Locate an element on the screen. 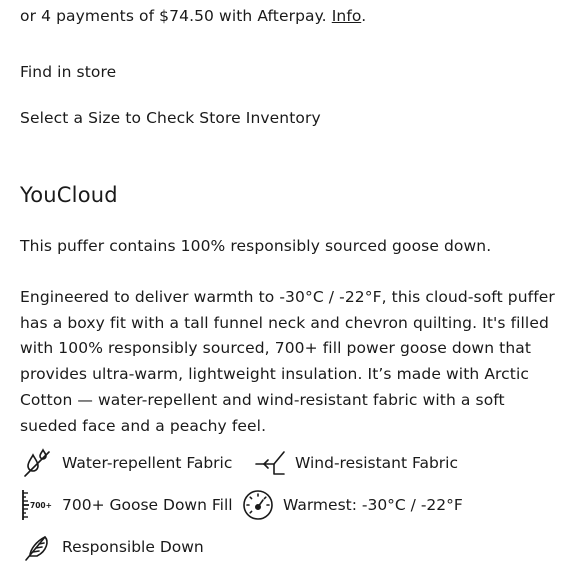  gauge-icon is located at coordinates (258, 505).